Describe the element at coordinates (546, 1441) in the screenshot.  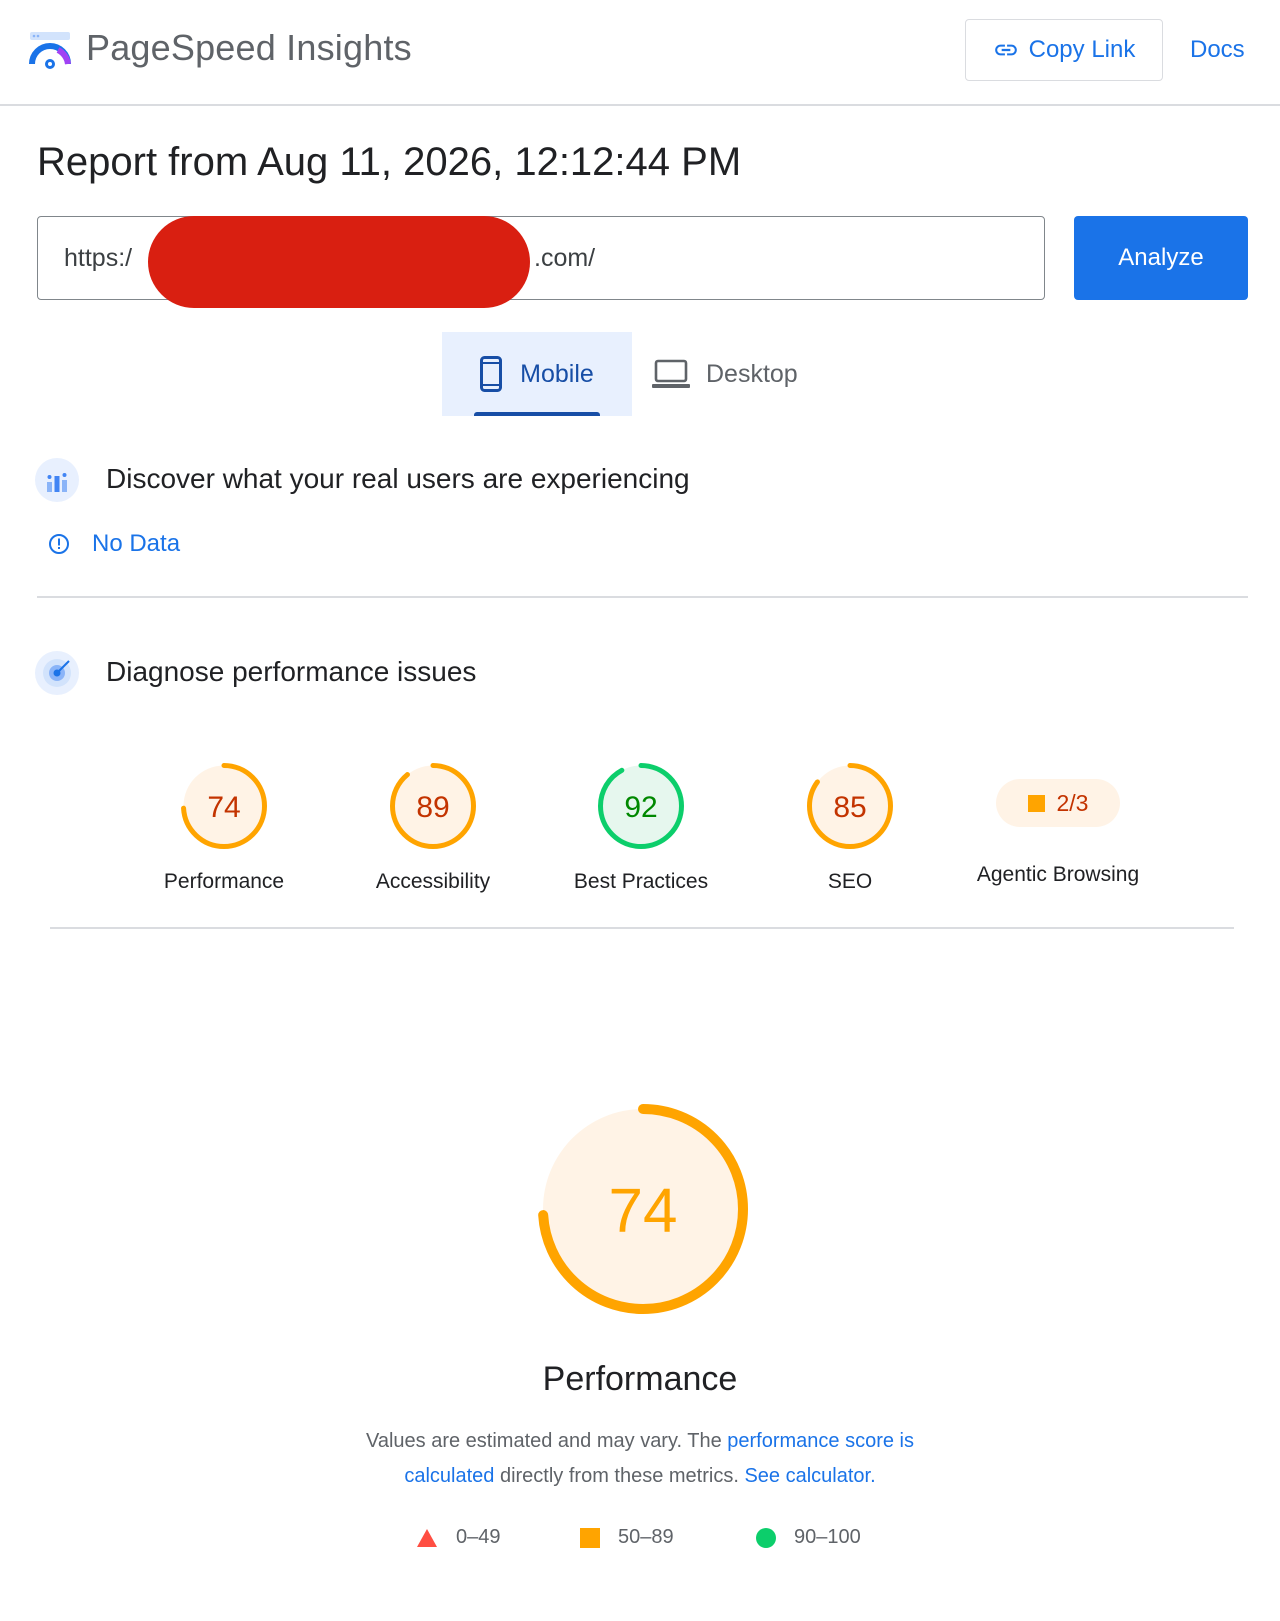
I see `desc-text-1: Values are estimated and may vary. The` at that location.